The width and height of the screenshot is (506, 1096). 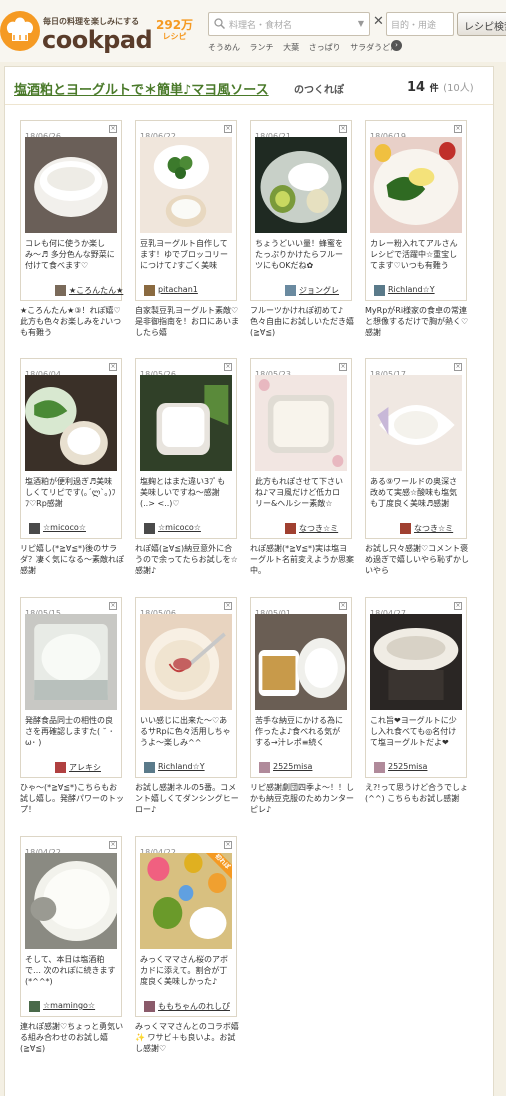 I want to click on keyword-link: ランチ, so click(x=262, y=47).